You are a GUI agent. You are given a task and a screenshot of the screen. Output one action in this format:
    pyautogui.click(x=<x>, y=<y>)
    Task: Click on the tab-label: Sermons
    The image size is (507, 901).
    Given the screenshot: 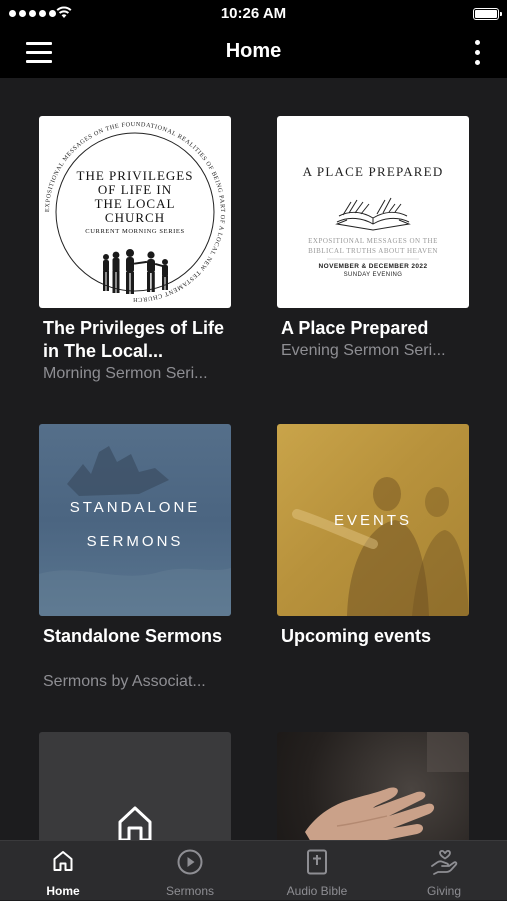 What is the action you would take?
    pyautogui.click(x=190, y=891)
    